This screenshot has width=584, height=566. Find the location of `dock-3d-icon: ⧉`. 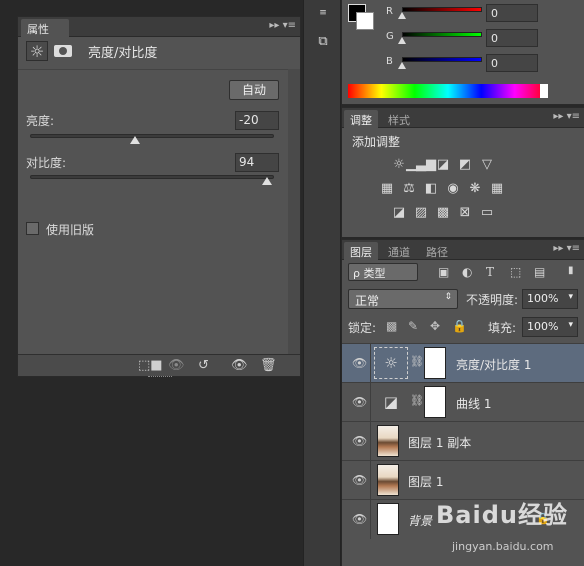

dock-3d-icon: ⧉ is located at coordinates (323, 41).